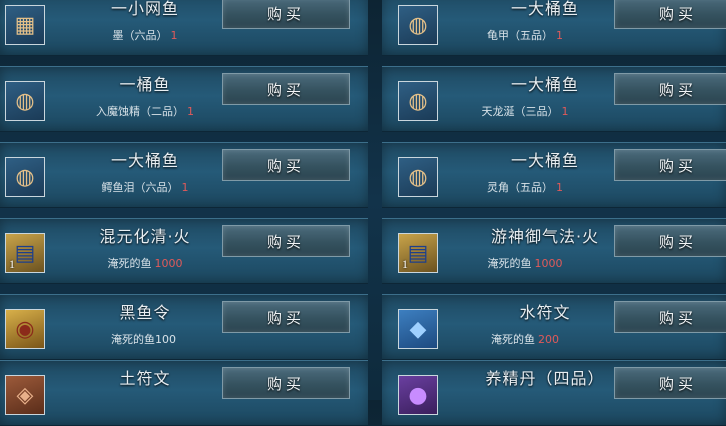 The image size is (726, 426). What do you see at coordinates (525, 187) in the screenshot?
I see `item-cost: 灵角（五品） 1` at bounding box center [525, 187].